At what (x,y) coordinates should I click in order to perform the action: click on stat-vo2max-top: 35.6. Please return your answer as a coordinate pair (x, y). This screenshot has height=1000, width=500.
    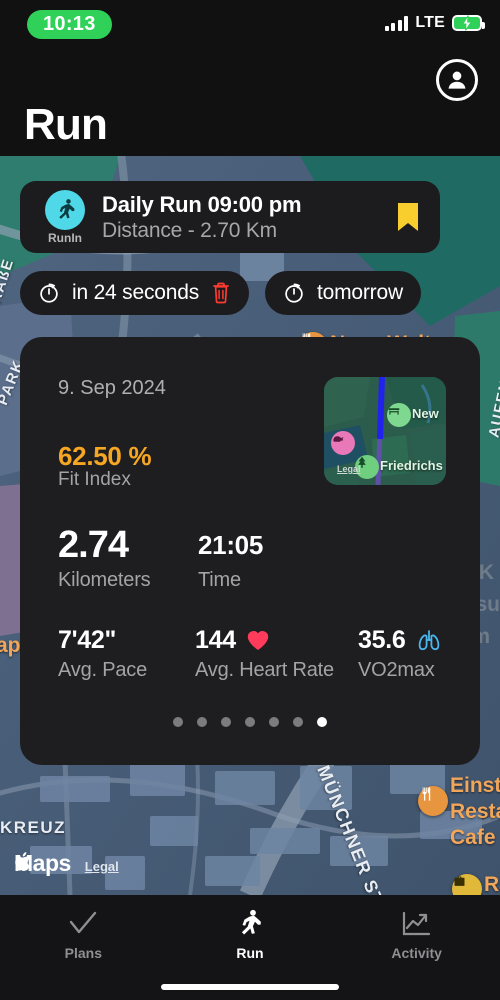
    Looking at the image, I should click on (400, 640).